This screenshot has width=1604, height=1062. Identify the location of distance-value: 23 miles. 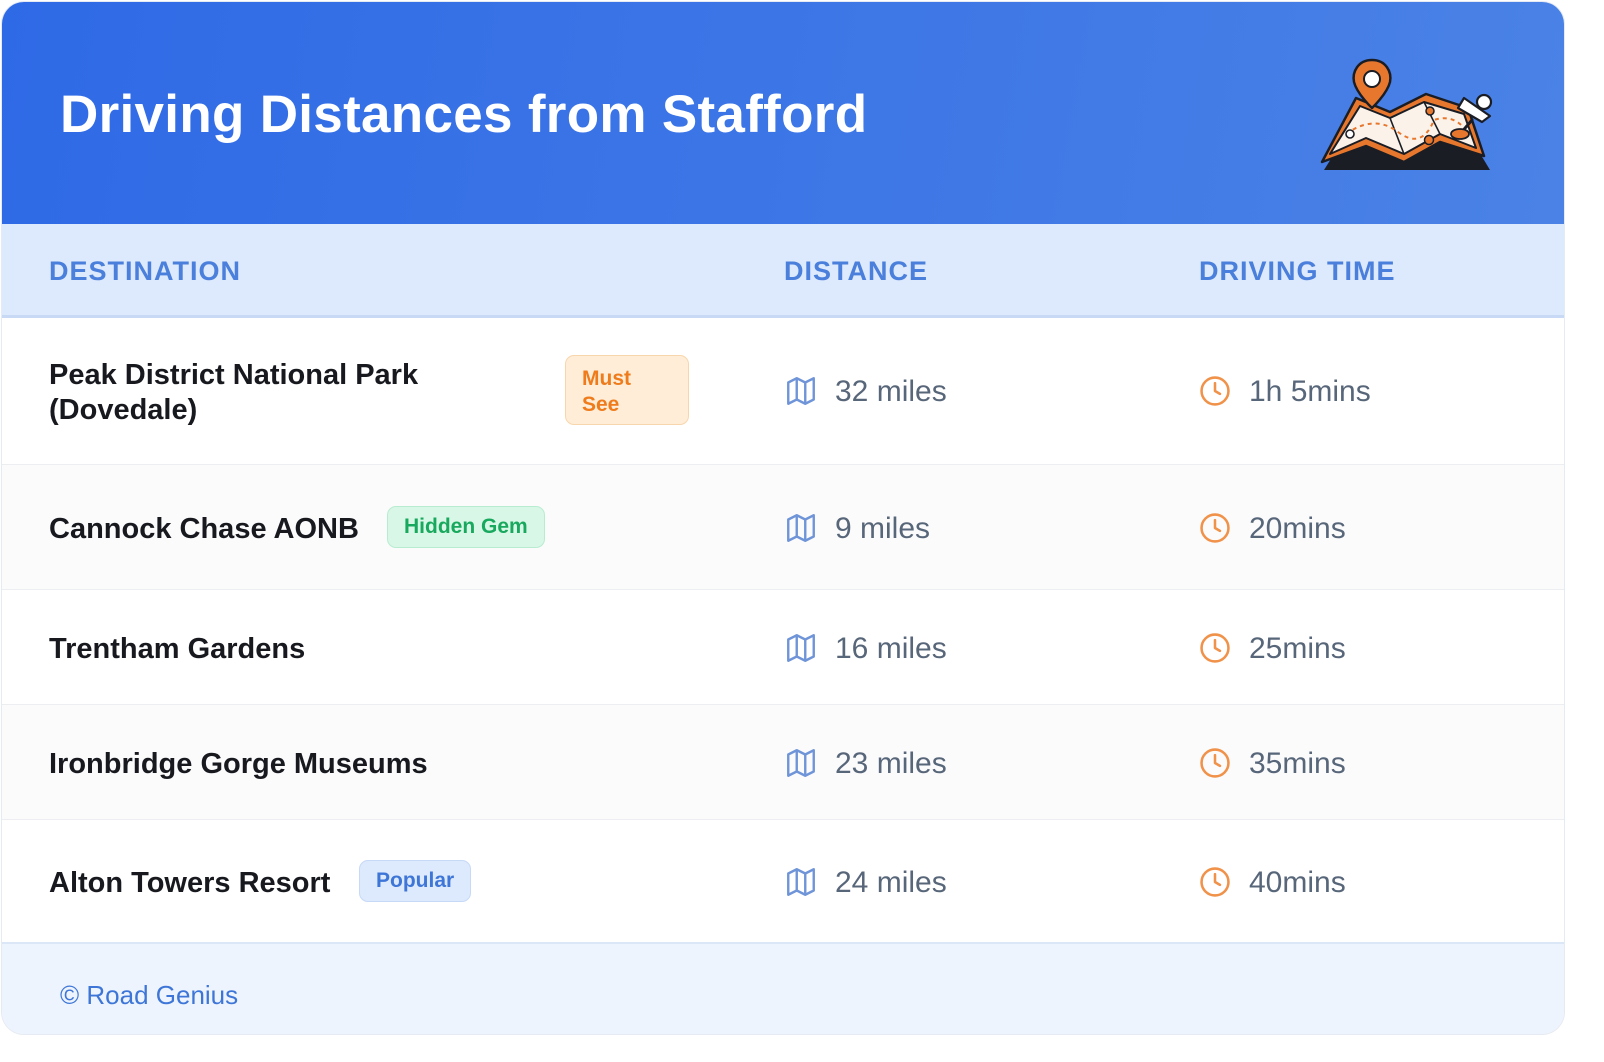
(891, 763).